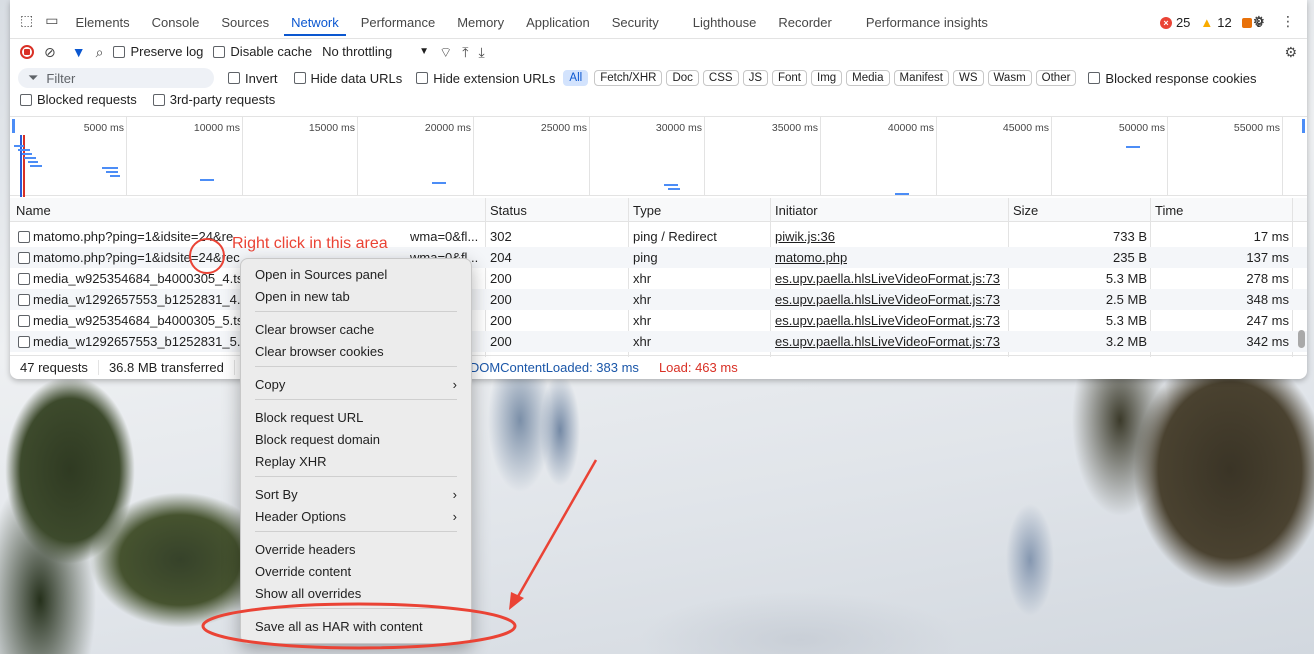  I want to click on menu-save-all-as-har: Save all as HAR with content, so click(356, 627).